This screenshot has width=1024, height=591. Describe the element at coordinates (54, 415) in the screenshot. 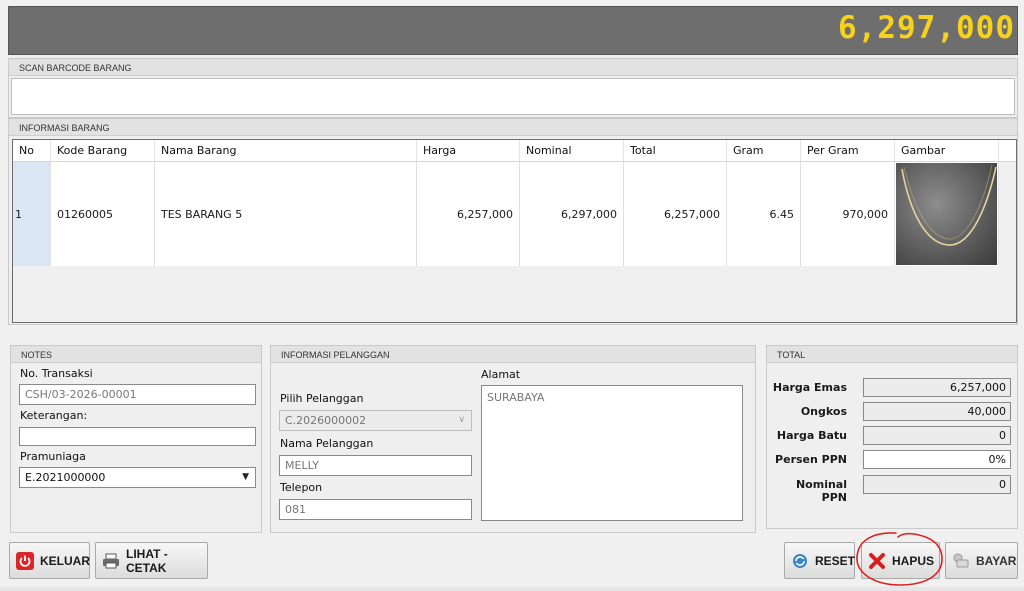

I see `keterangan-label: Keterangan:` at that location.